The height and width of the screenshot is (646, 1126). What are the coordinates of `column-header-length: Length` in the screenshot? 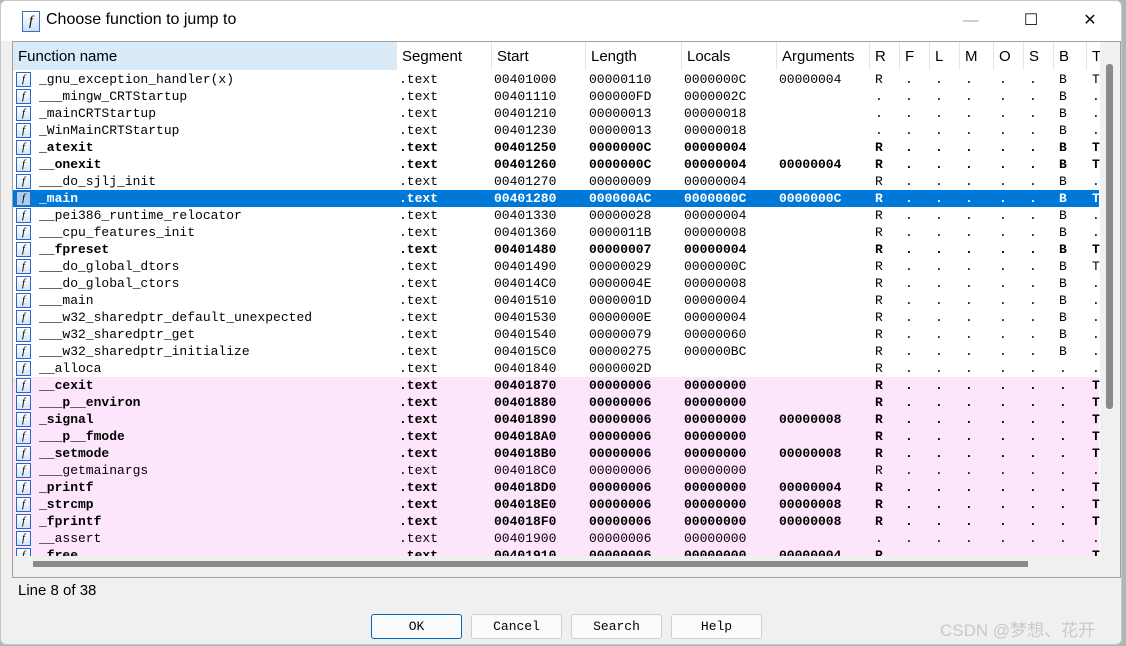 It's located at (634, 56).